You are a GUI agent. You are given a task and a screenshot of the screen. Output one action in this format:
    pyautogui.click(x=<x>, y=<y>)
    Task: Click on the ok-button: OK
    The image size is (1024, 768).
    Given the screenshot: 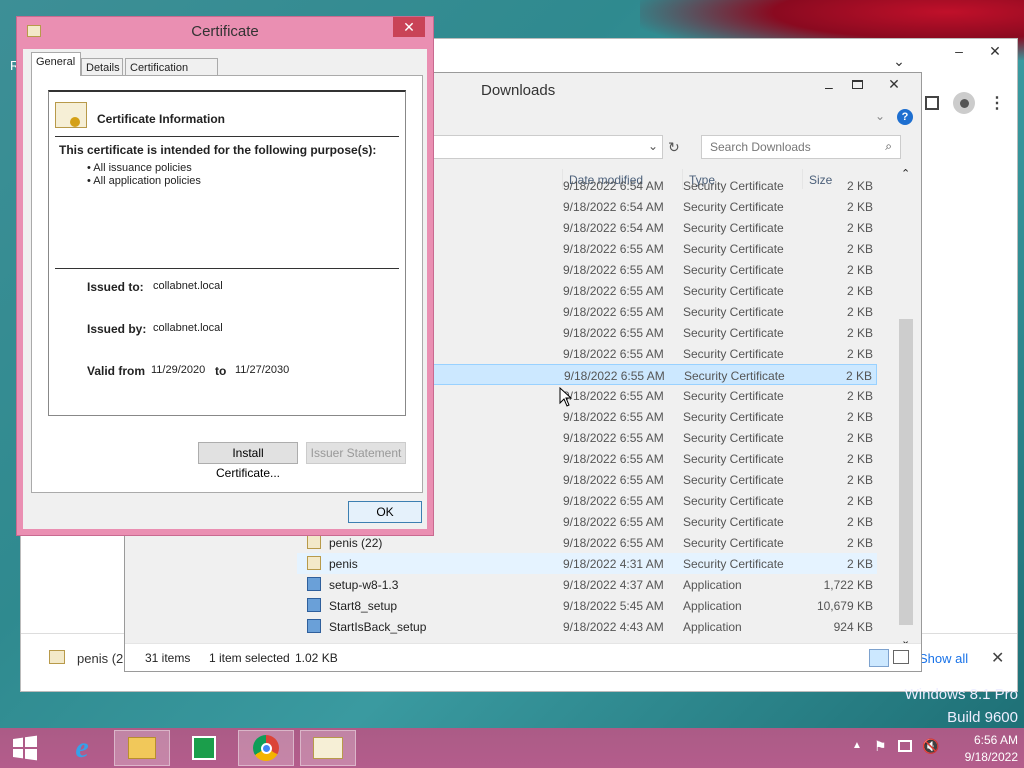 What is the action you would take?
    pyautogui.click(x=385, y=512)
    